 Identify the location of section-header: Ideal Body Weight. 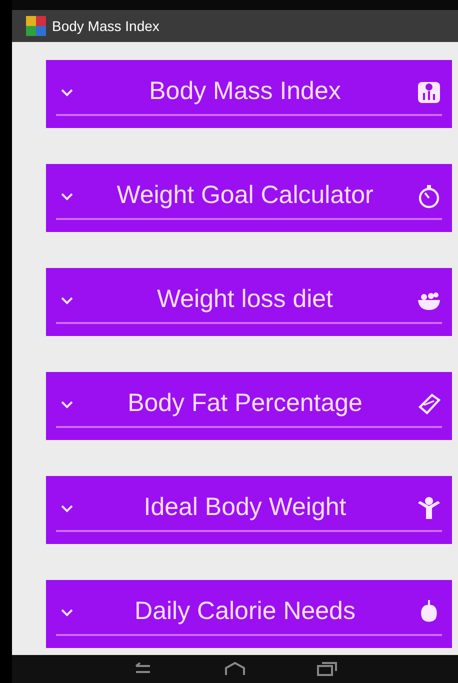
(249, 510).